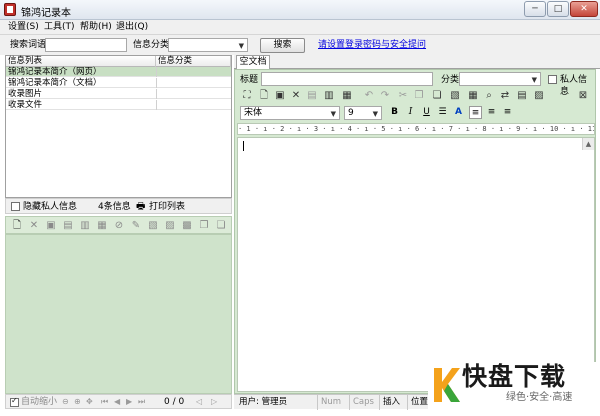  What do you see at coordinates (264, 96) in the screenshot?
I see `new-icon: 🗋` at bounding box center [264, 96].